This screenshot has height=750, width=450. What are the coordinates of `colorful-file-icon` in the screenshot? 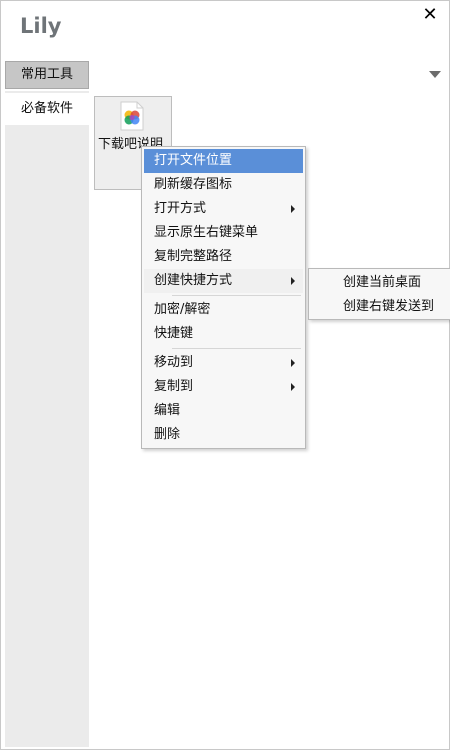 It's located at (132, 116).